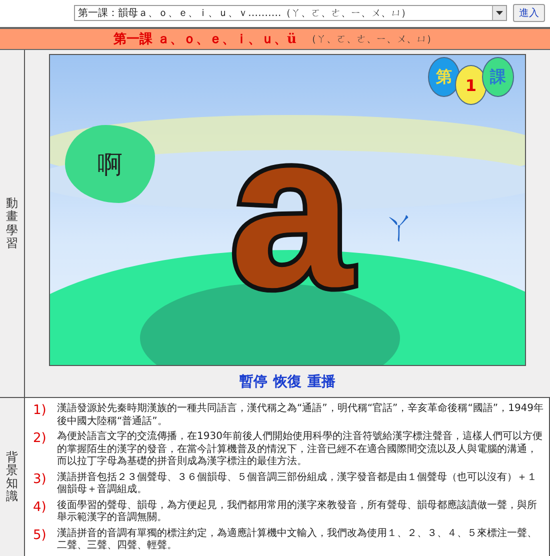 This screenshot has width=550, height=556. I want to click on item-number: 5), so click(40, 536).